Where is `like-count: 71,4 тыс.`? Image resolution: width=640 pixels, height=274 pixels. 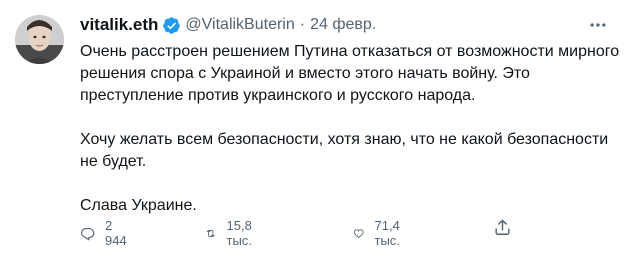 like-count: 71,4 тыс. is located at coordinates (387, 233).